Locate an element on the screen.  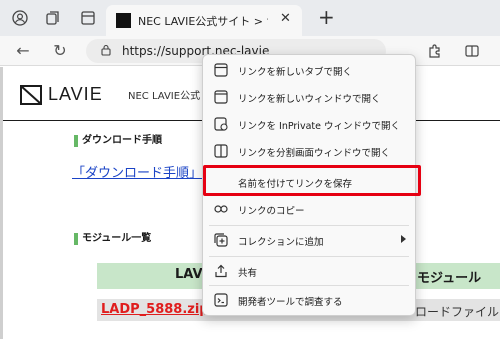
menu-label: リンクのコピー is located at coordinates (271, 211).